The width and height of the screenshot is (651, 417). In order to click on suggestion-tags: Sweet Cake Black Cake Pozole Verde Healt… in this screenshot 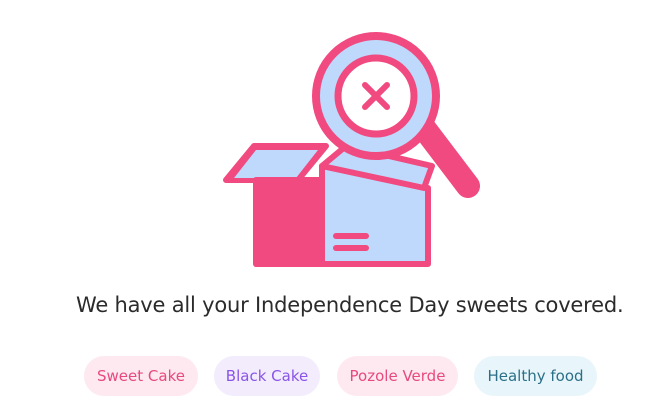, I will do `click(325, 377)`.